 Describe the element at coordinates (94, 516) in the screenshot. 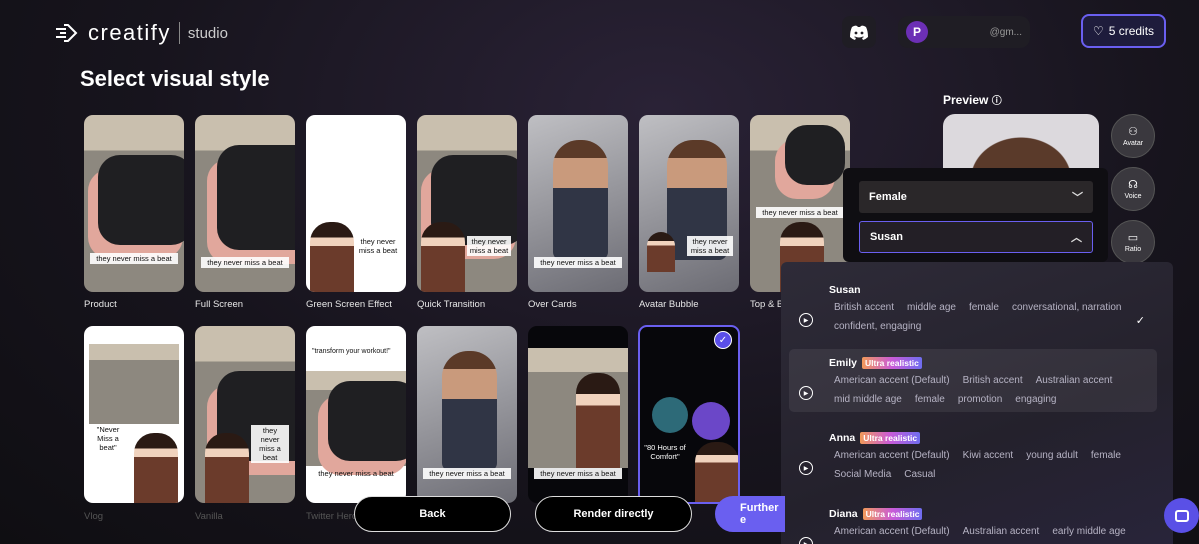

I see `style-label: Vlog` at that location.